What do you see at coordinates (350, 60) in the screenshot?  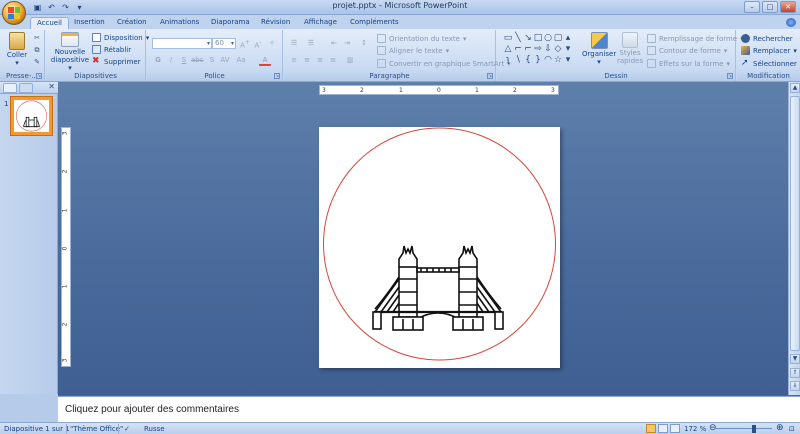 I see `columns-icon: ▥` at bounding box center [350, 60].